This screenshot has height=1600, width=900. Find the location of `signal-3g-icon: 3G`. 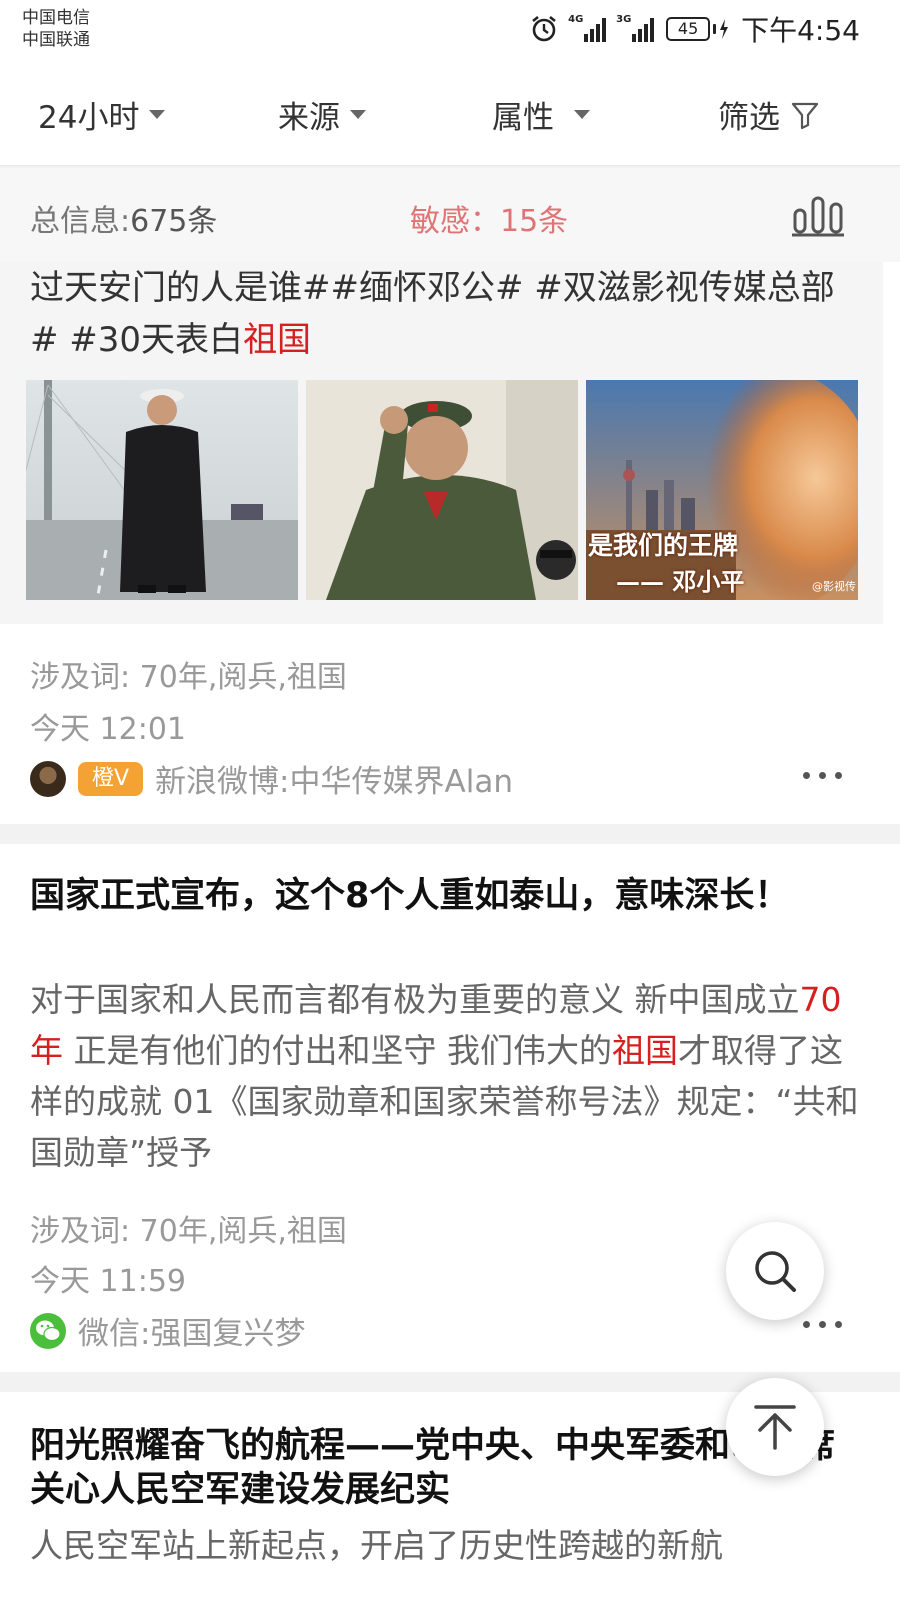

signal-3g-icon: 3G is located at coordinates (635, 28).